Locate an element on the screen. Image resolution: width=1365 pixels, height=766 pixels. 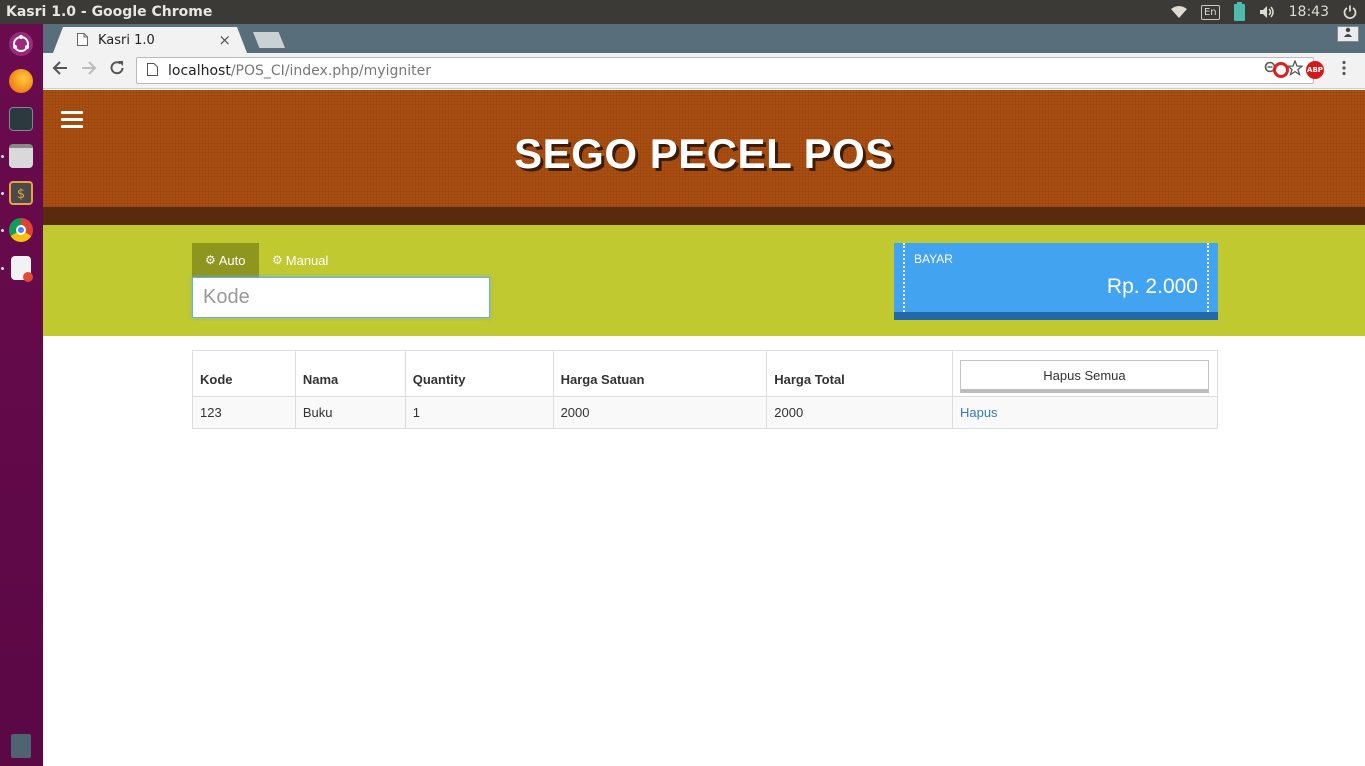
bayar-amount: Rp. 2.000 is located at coordinates (1152, 286).